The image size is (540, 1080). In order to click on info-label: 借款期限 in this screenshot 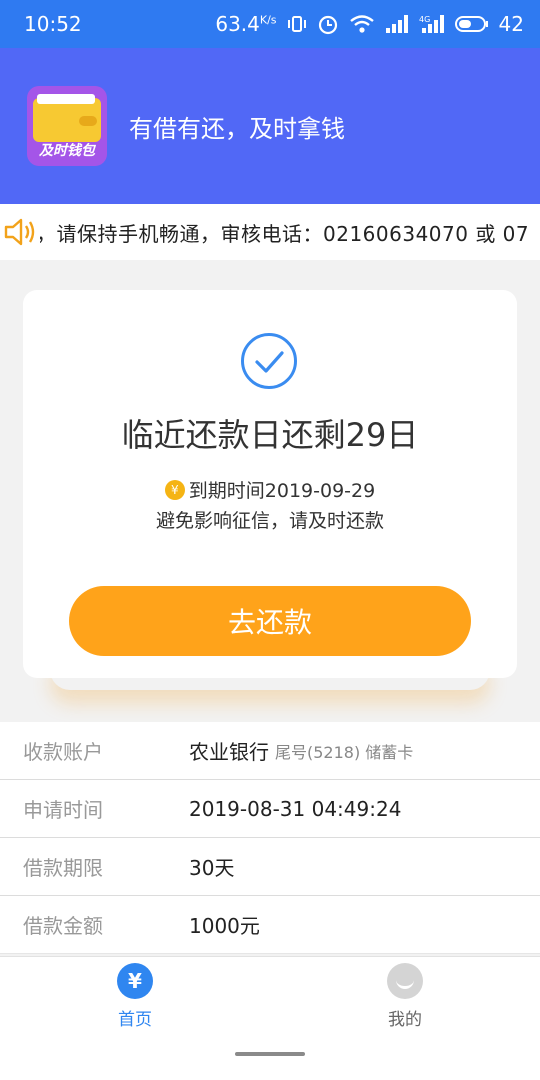, I will do `click(63, 868)`.